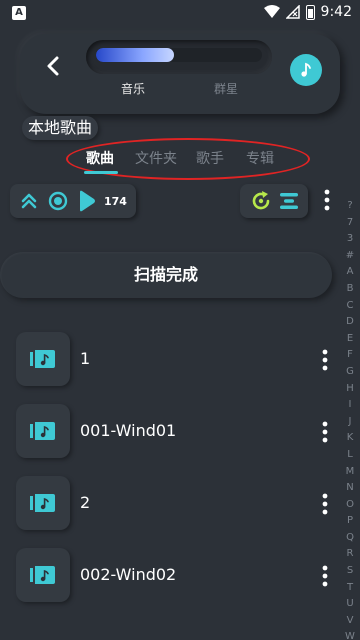 This screenshot has height=640, width=360. What do you see at coordinates (85, 502) in the screenshot?
I see `song-title: 2` at bounding box center [85, 502].